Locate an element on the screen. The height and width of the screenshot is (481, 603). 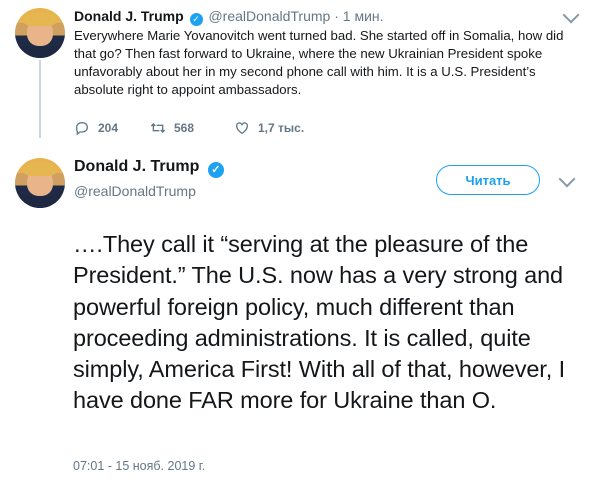
like-button: 1,7 тыс. is located at coordinates (269, 128).